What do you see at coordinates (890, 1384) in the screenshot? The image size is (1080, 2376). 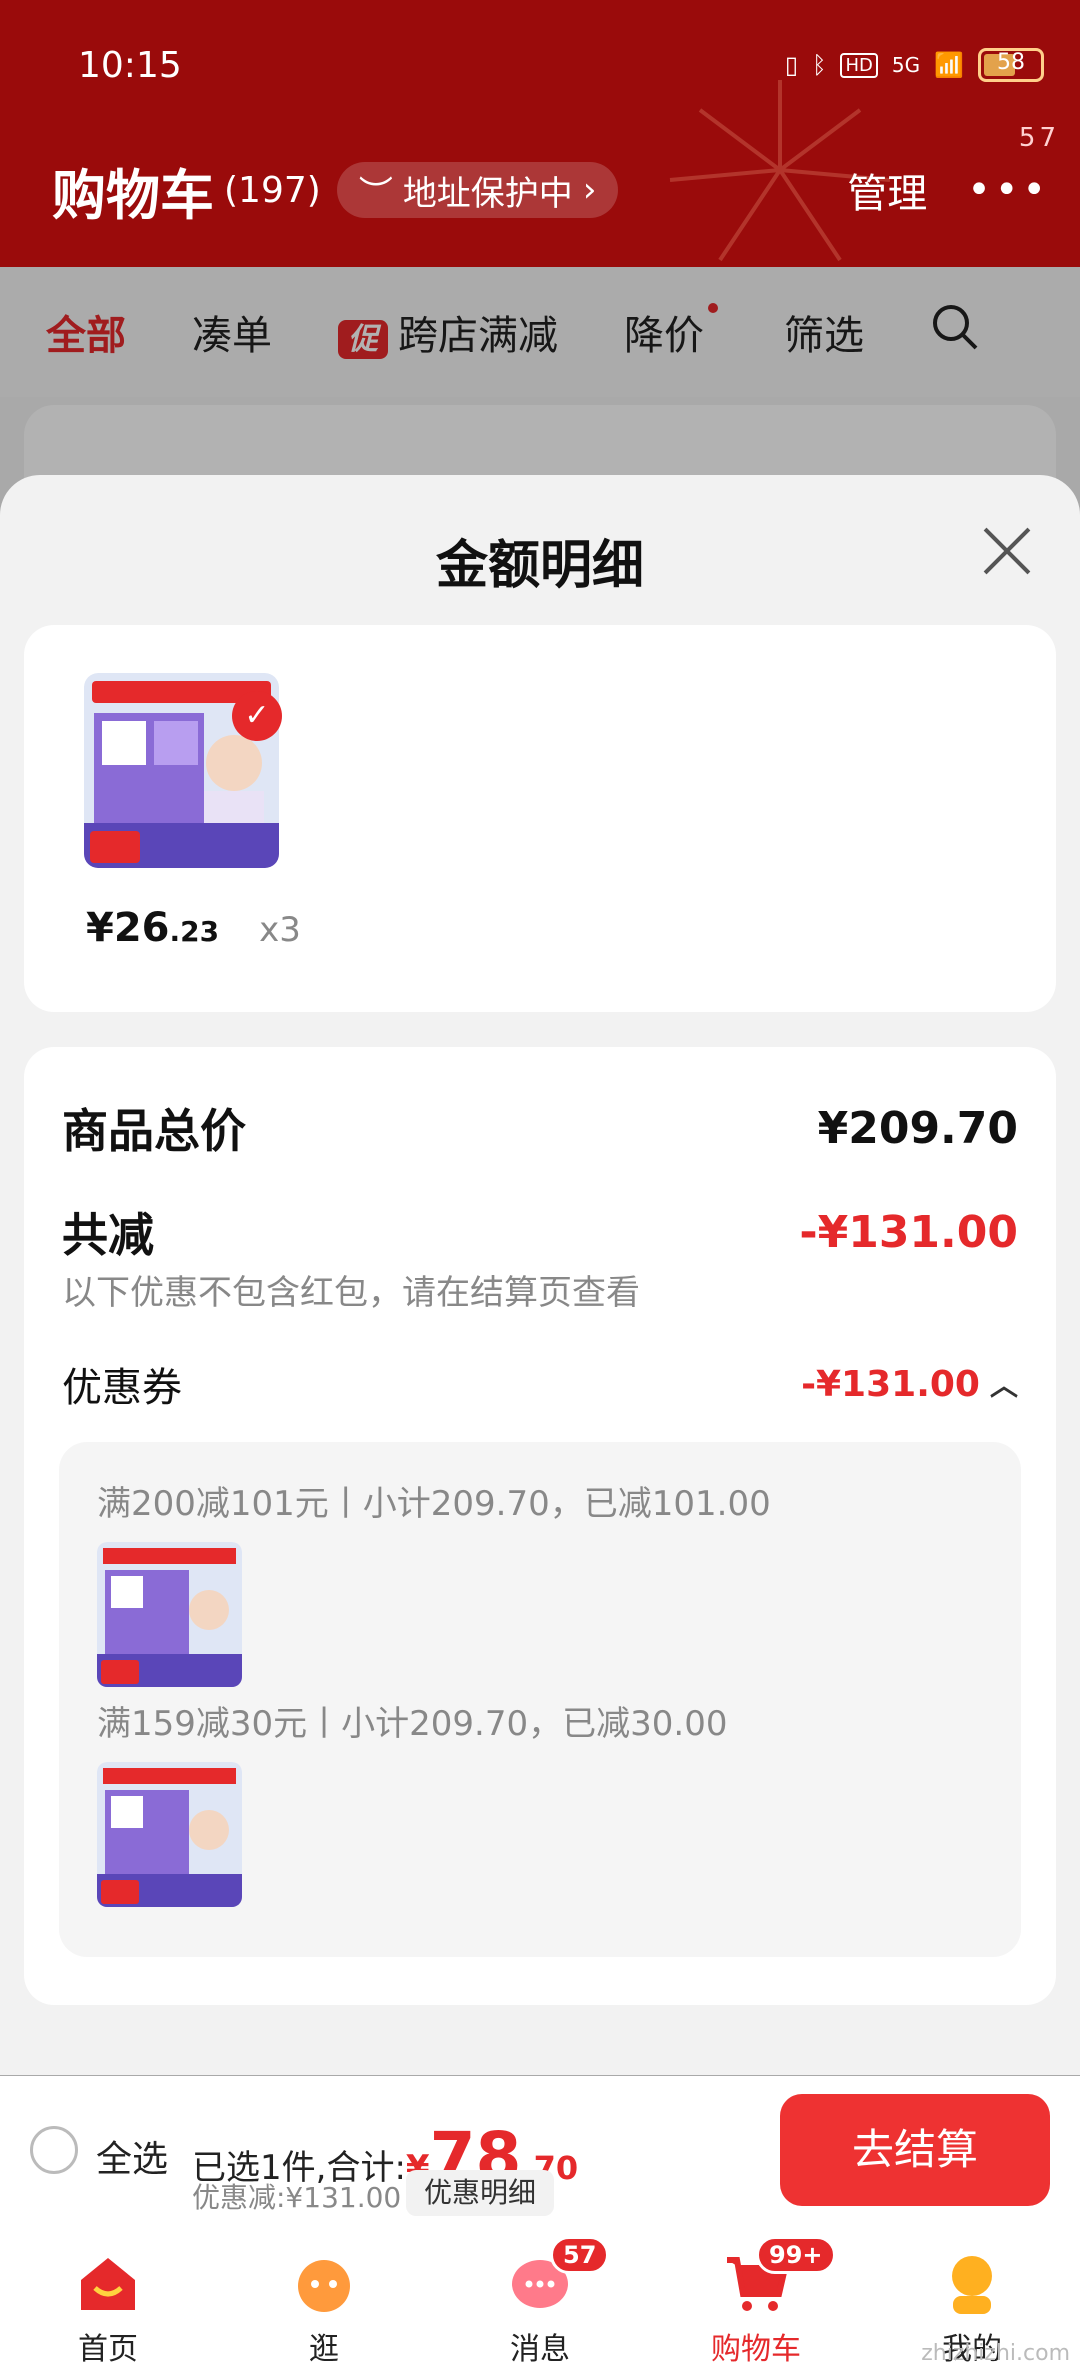 I see `coupon-value: -¥131.00` at bounding box center [890, 1384].